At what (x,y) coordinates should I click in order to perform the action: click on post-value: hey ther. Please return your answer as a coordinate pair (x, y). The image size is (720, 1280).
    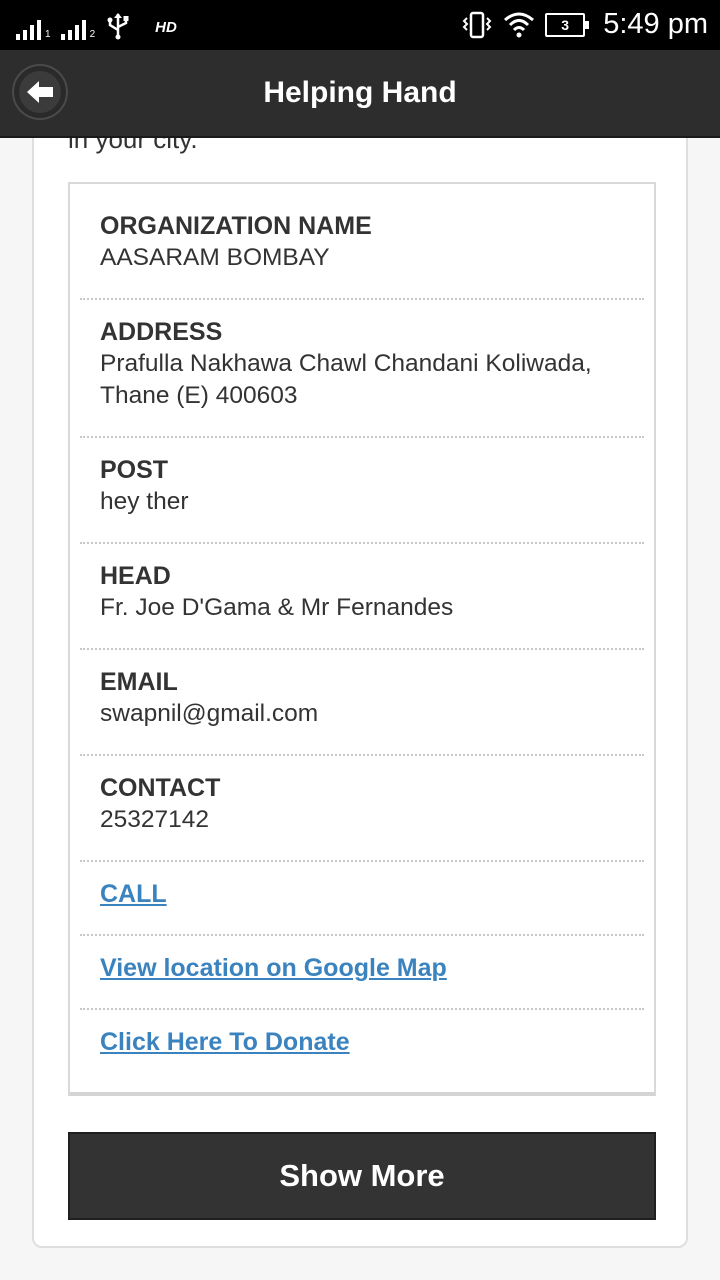
    Looking at the image, I should click on (144, 501).